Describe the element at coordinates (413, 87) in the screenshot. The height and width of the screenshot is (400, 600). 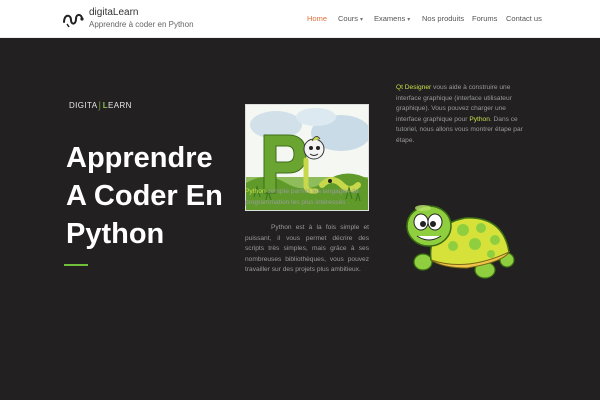
I see `qt-designer-link: Qt Designer` at that location.